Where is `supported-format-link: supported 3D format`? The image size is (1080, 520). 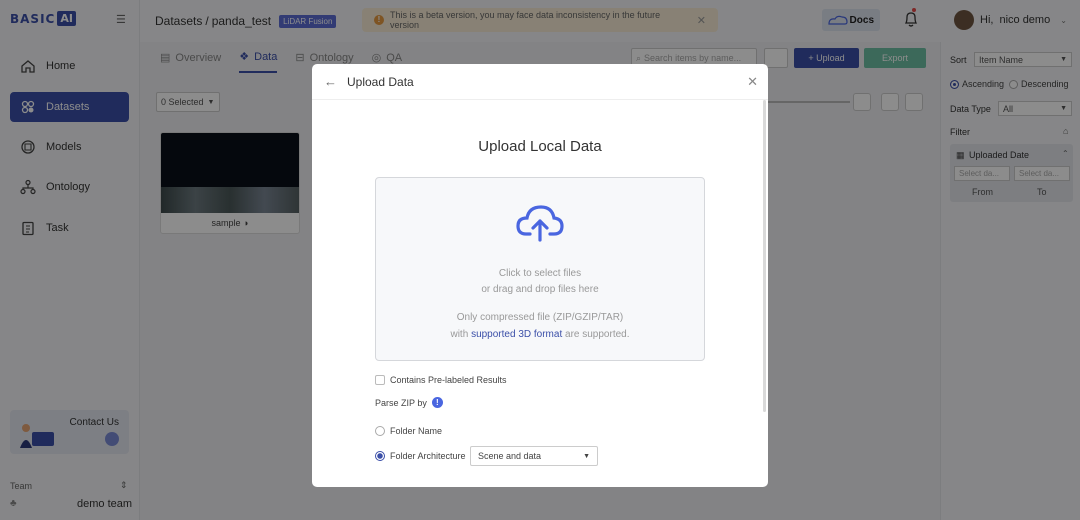 supported-format-link: supported 3D format is located at coordinates (516, 334).